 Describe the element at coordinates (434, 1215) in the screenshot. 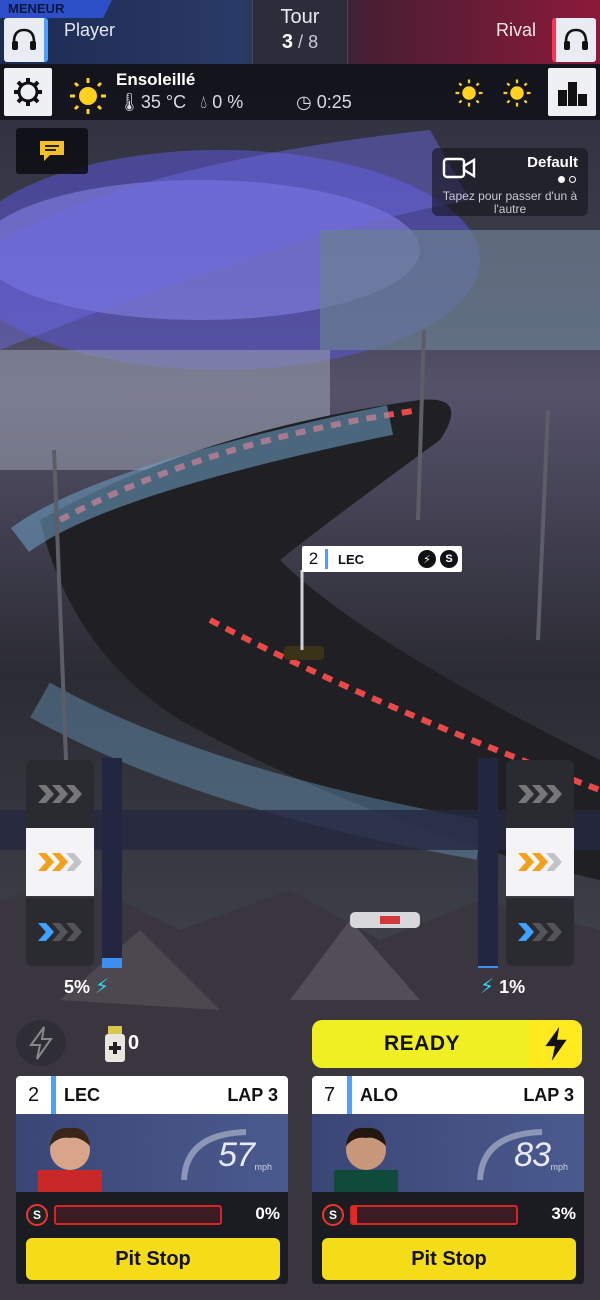

I see `tyre-wear-bar` at that location.